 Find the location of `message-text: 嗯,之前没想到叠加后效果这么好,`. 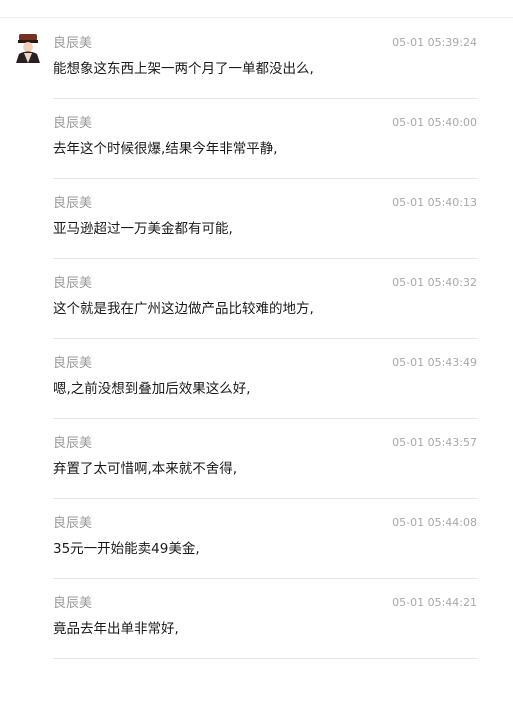

message-text: 嗯,之前没想到叠加后效果这么好, is located at coordinates (152, 389).